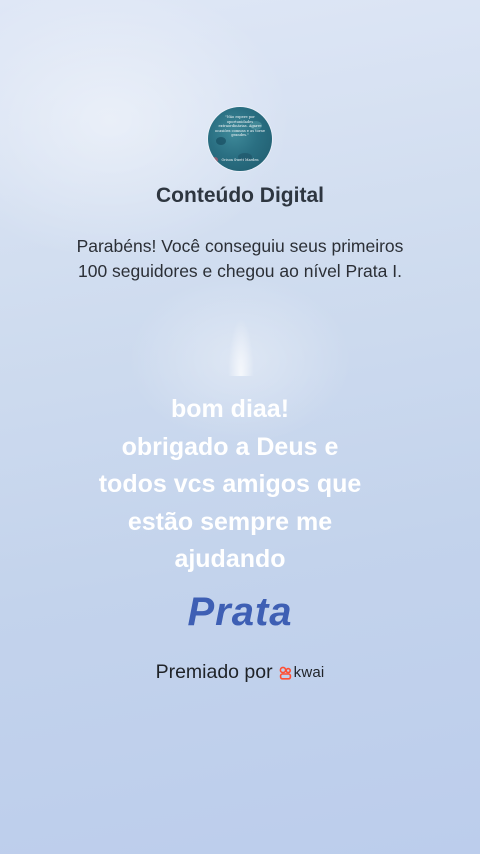 The image size is (480, 854). I want to click on light-flare, so click(241, 347).